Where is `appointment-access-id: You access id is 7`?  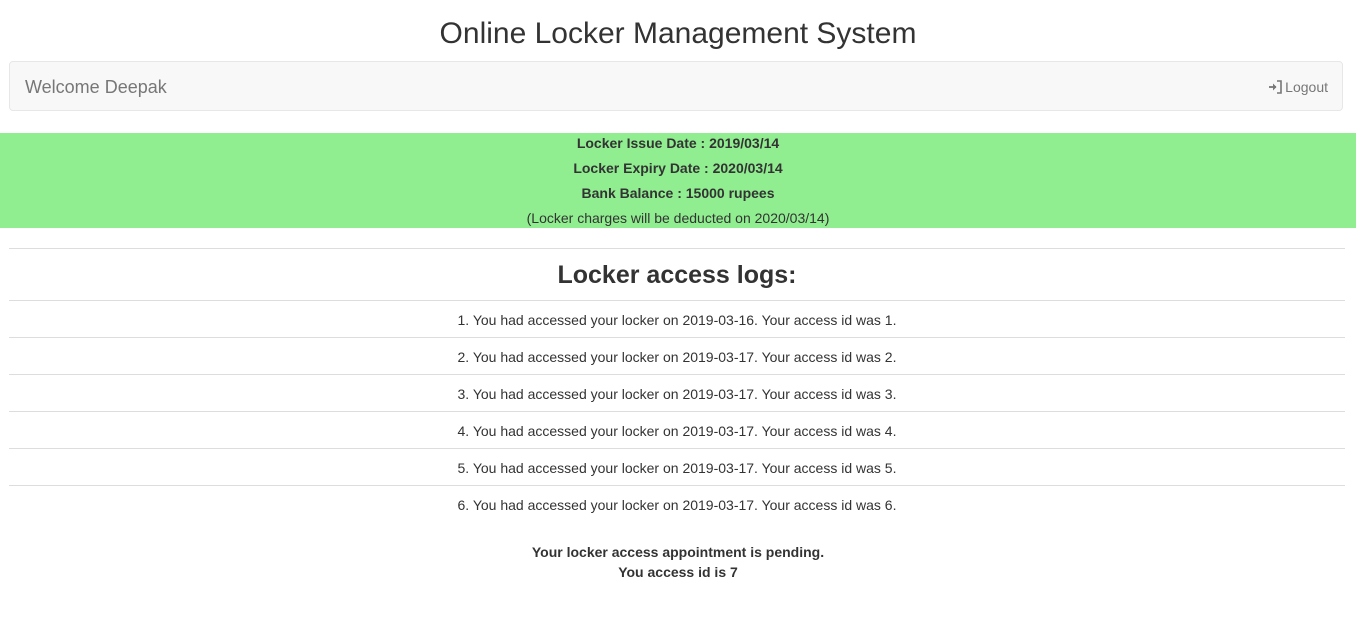
appointment-access-id: You access id is 7 is located at coordinates (678, 572).